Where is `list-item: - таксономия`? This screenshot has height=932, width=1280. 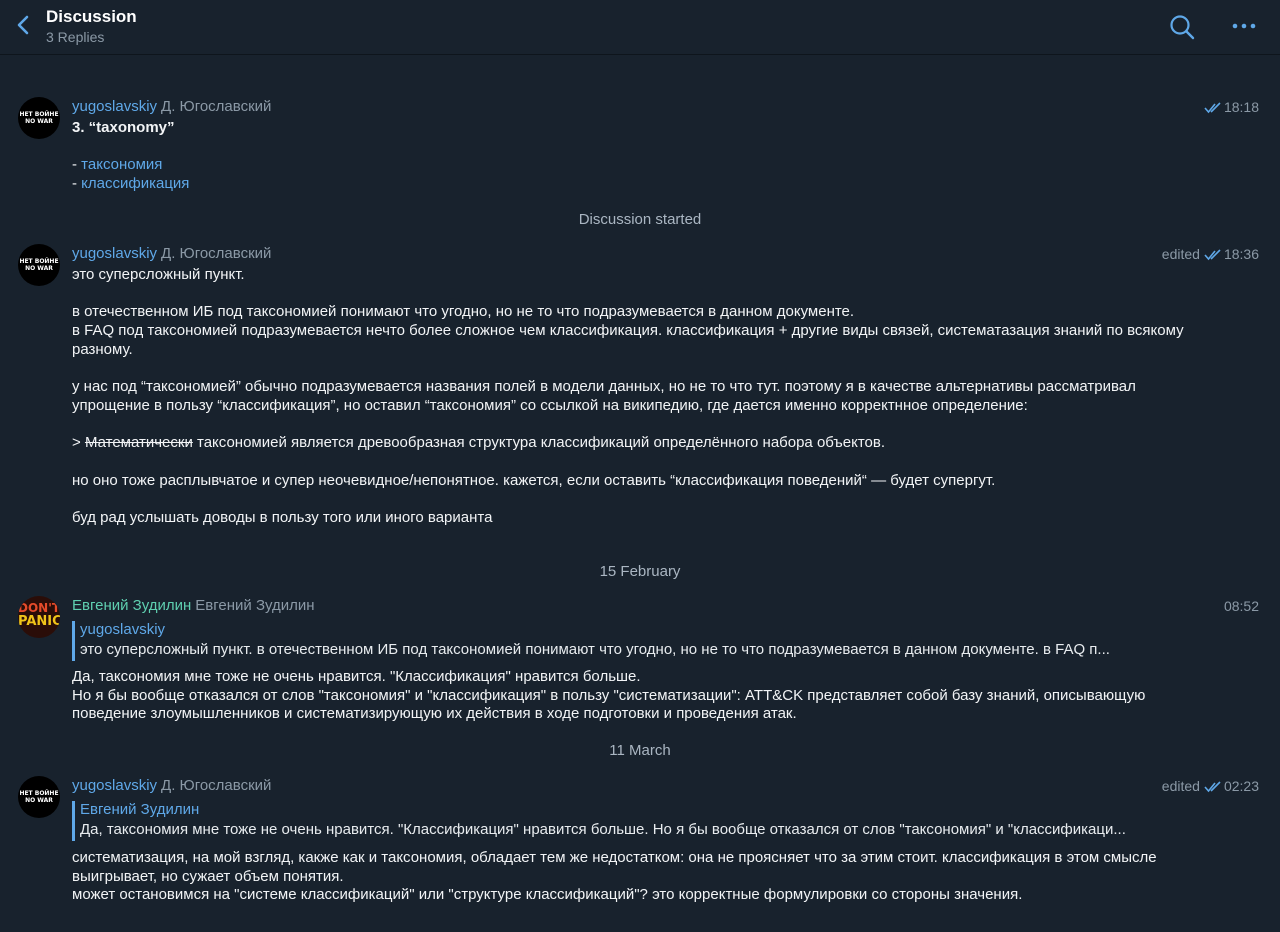
list-item: - таксономия is located at coordinates (117, 165).